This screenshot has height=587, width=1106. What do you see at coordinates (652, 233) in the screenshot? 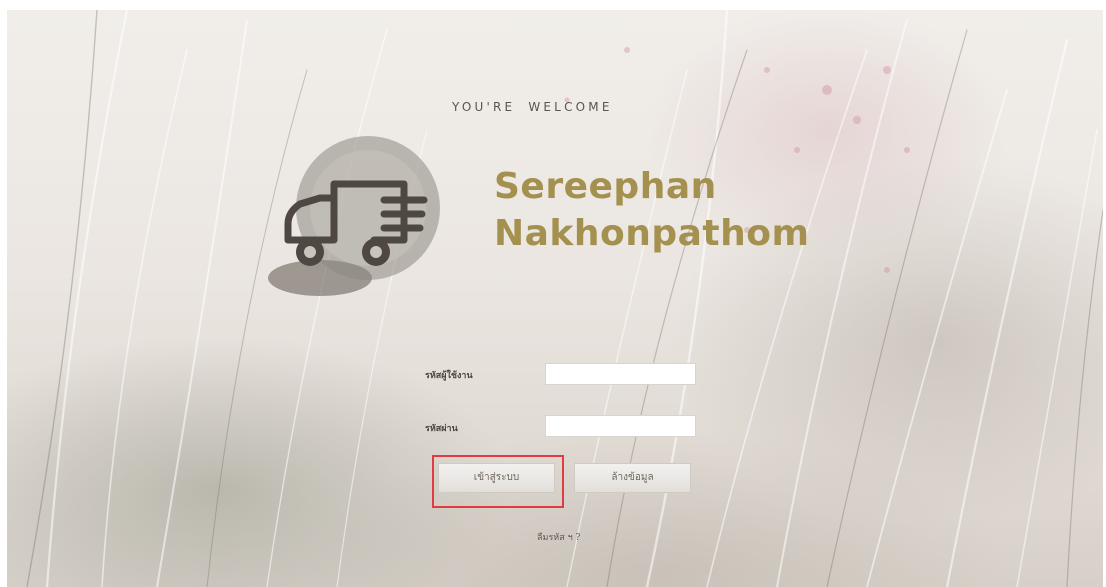
I see `brand-line-2: Nakhonpathom` at bounding box center [652, 233].